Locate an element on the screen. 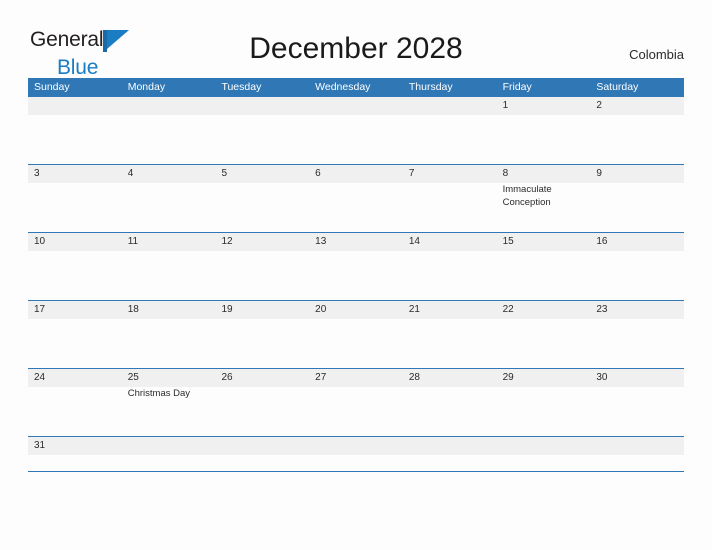 The width and height of the screenshot is (712, 550). day-number: 30 is located at coordinates (637, 378).